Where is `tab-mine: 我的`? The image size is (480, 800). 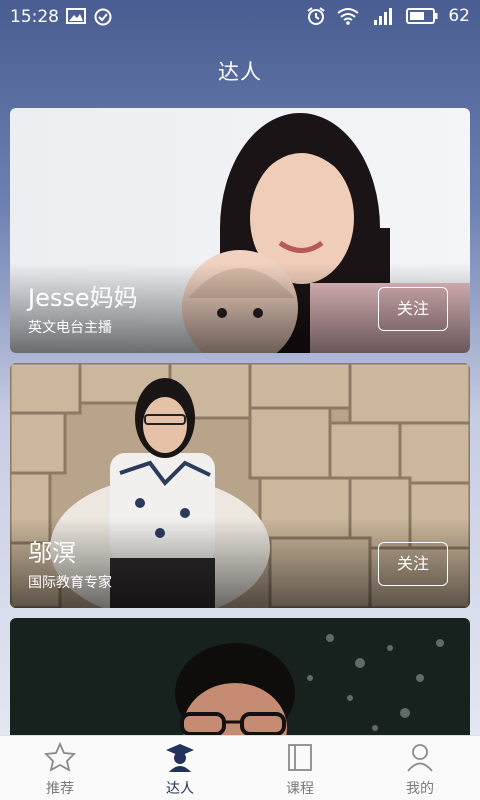 tab-mine: 我的 is located at coordinates (420, 768).